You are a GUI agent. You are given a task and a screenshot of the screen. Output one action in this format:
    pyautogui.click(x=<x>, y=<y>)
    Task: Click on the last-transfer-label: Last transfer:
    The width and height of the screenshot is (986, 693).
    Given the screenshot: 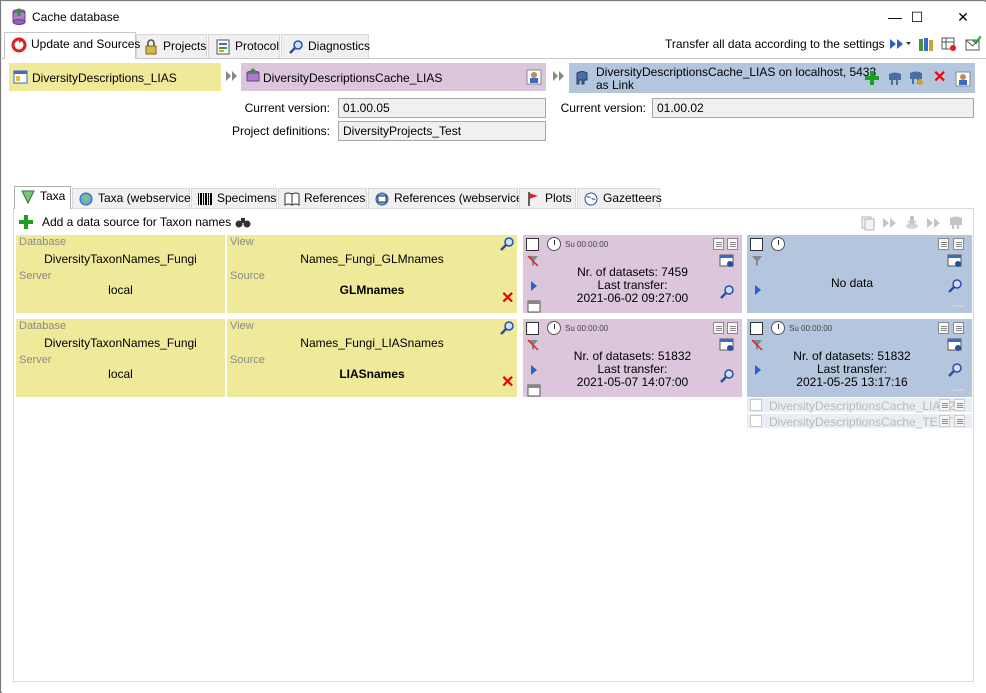 What is the action you would take?
    pyautogui.click(x=632, y=369)
    